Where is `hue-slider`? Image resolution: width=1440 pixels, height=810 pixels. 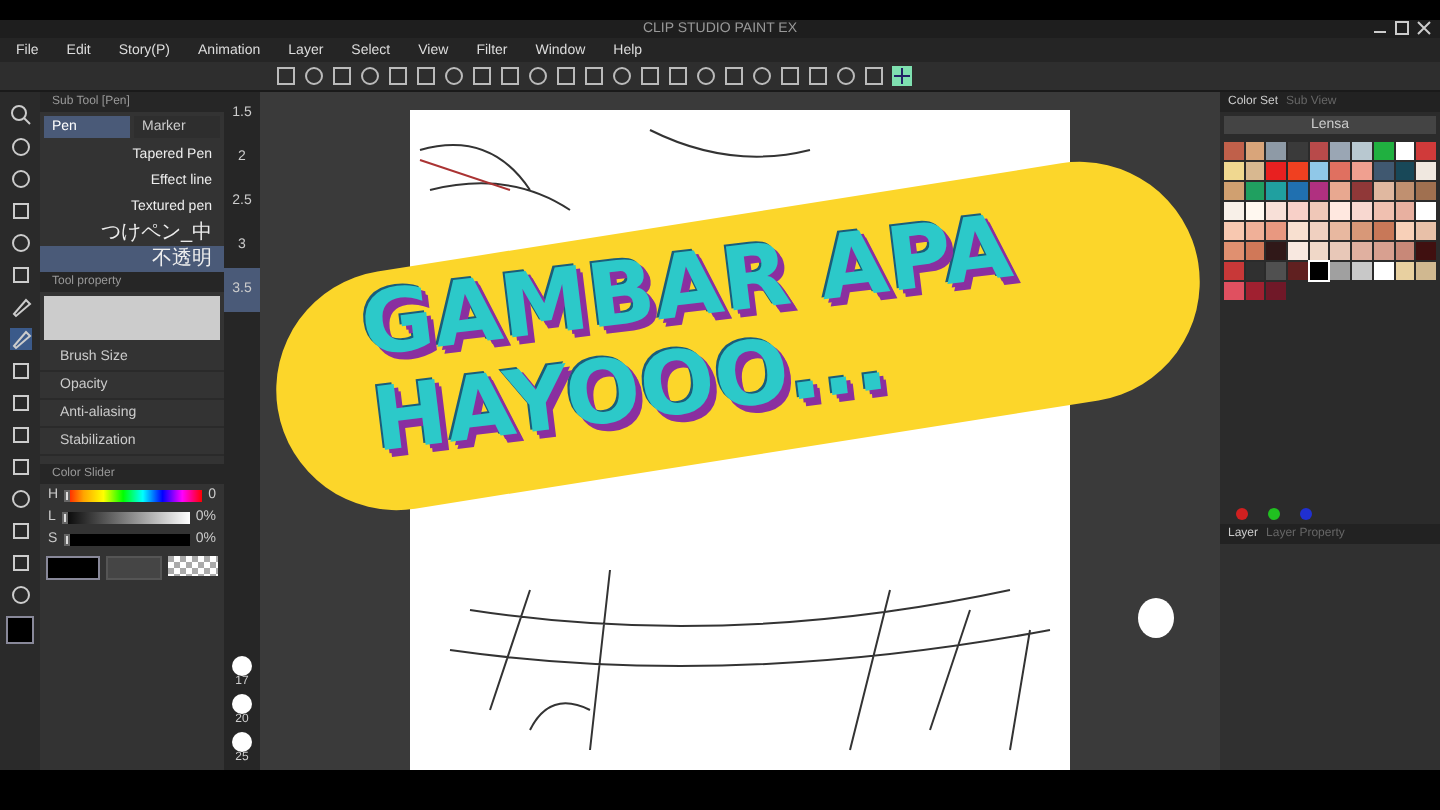
hue-slider is located at coordinates (133, 495).